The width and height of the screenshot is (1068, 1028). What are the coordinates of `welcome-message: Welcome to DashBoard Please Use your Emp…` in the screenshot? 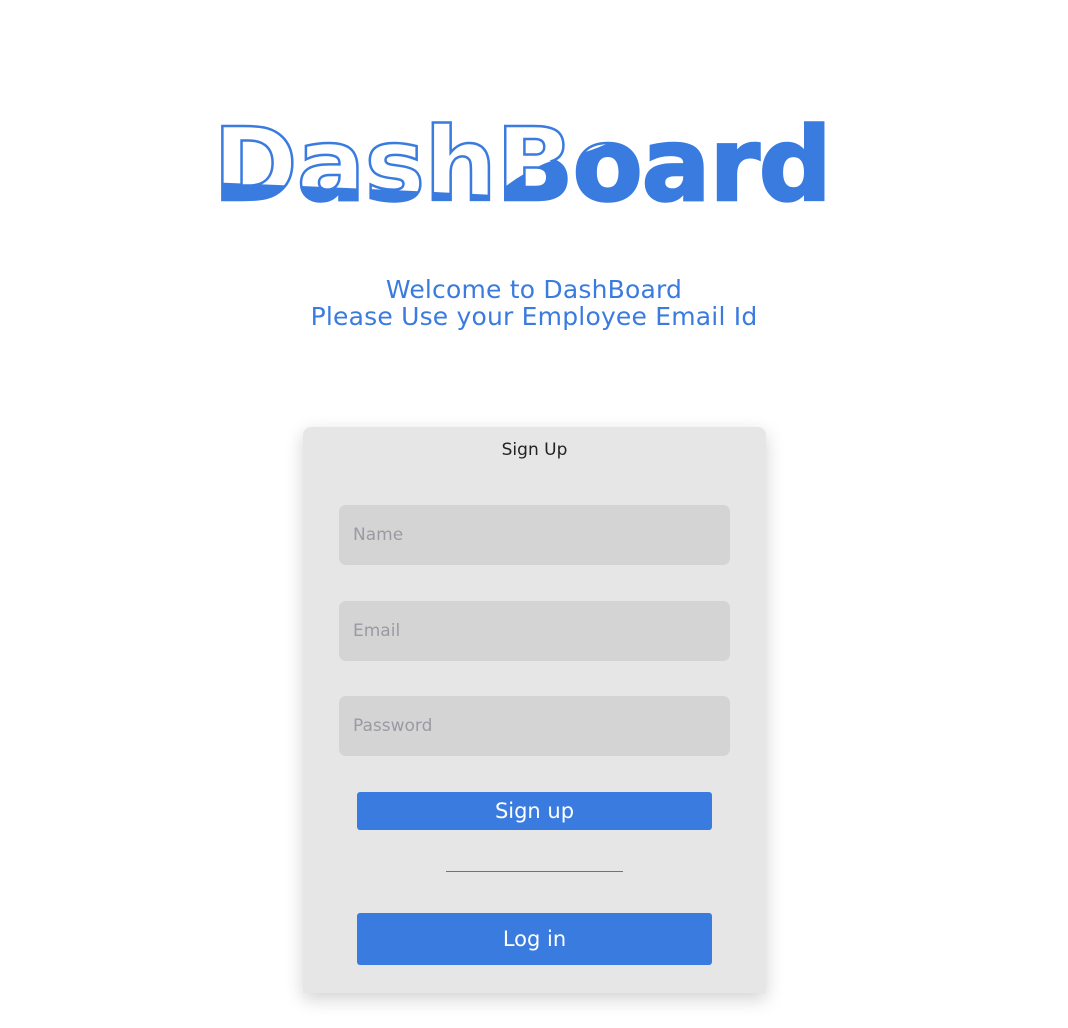 It's located at (534, 303).